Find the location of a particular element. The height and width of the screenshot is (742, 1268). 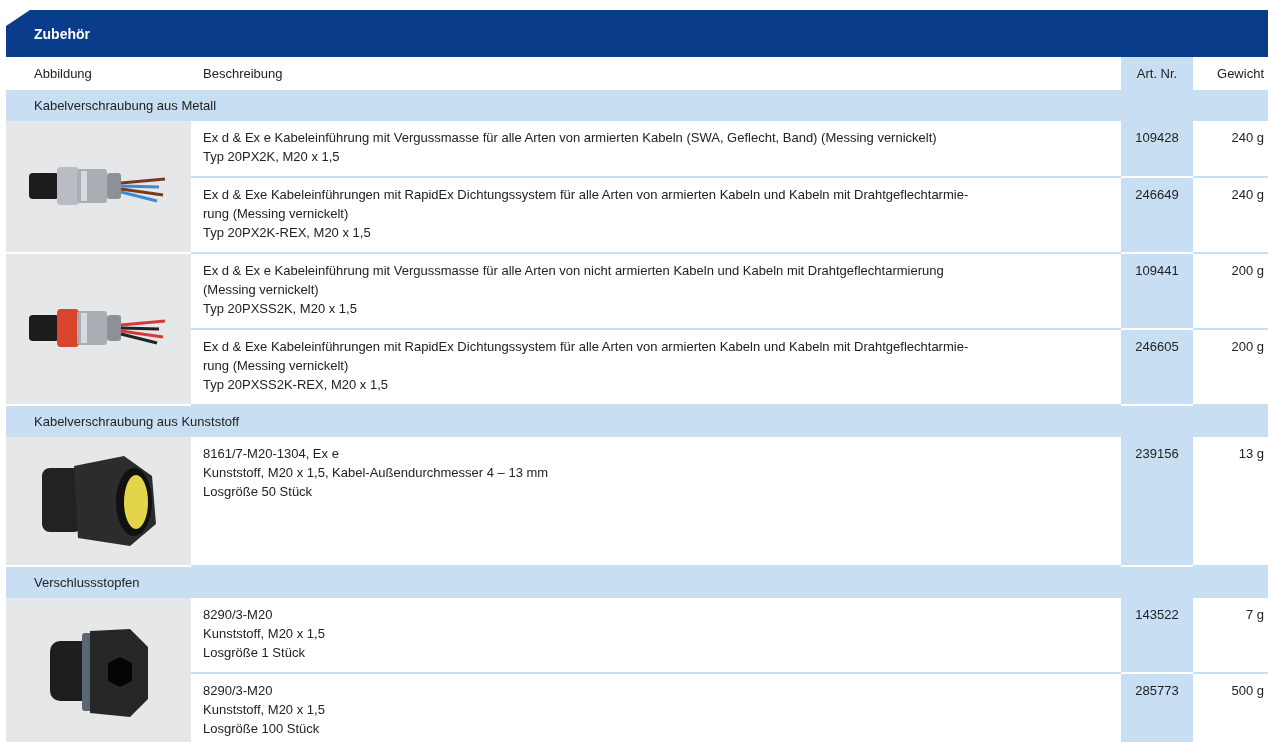

product-description: Ex d & Exe Kabeleinführungen mit RapidEx Dichtungssystem für alle Arten von armierten Kabeln und Kabeln mit Drahtgeflechtarmie- rung (Messing vernickelt) Typ 20PXSS2K-REX, M20 x 1,5 is located at coordinates (586, 366).